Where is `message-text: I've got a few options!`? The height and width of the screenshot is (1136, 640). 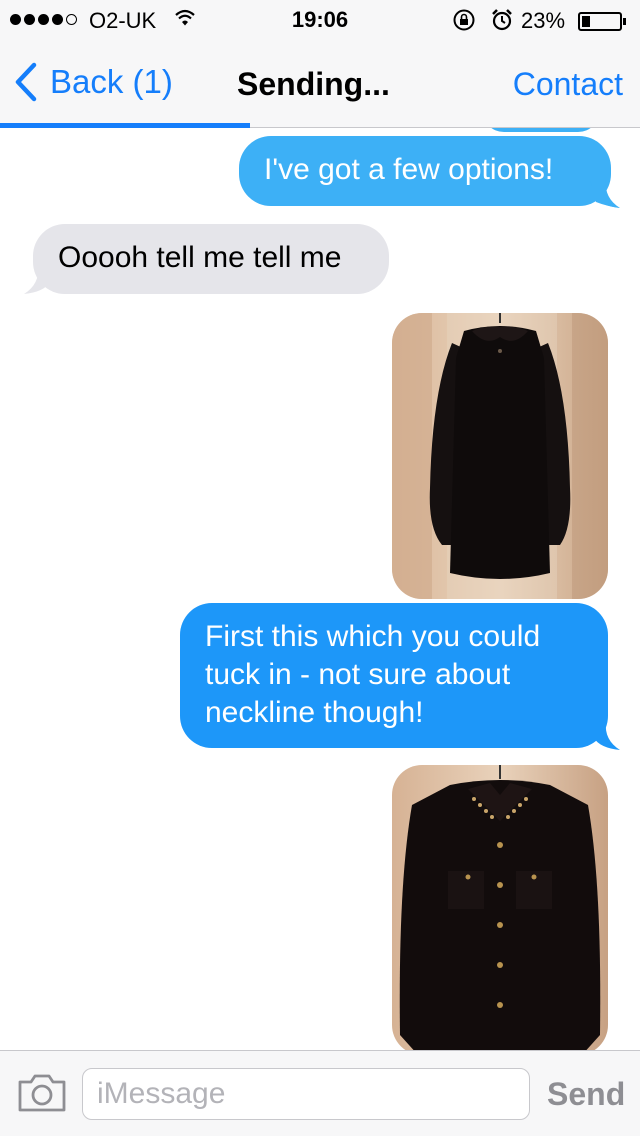
message-text: I've got a few options! is located at coordinates (409, 169).